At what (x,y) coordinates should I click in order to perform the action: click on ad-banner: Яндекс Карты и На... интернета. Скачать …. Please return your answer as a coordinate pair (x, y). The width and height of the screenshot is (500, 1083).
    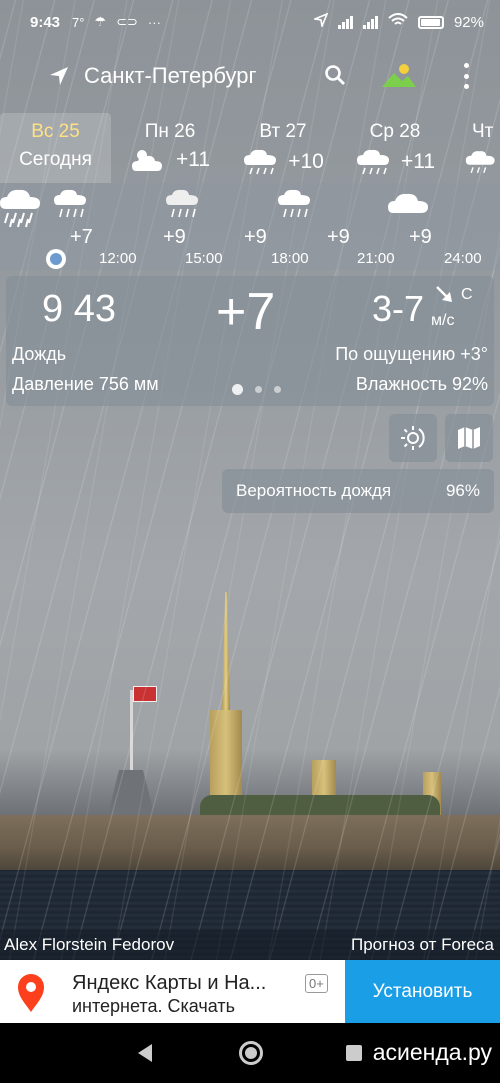
    Looking at the image, I should click on (250, 991).